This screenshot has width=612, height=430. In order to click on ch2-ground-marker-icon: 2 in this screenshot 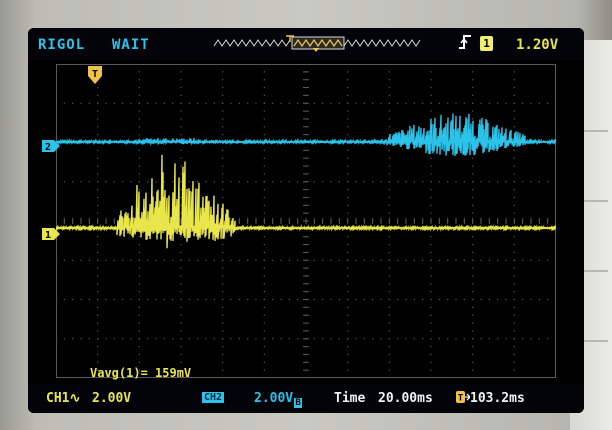, I will do `click(51, 146)`.